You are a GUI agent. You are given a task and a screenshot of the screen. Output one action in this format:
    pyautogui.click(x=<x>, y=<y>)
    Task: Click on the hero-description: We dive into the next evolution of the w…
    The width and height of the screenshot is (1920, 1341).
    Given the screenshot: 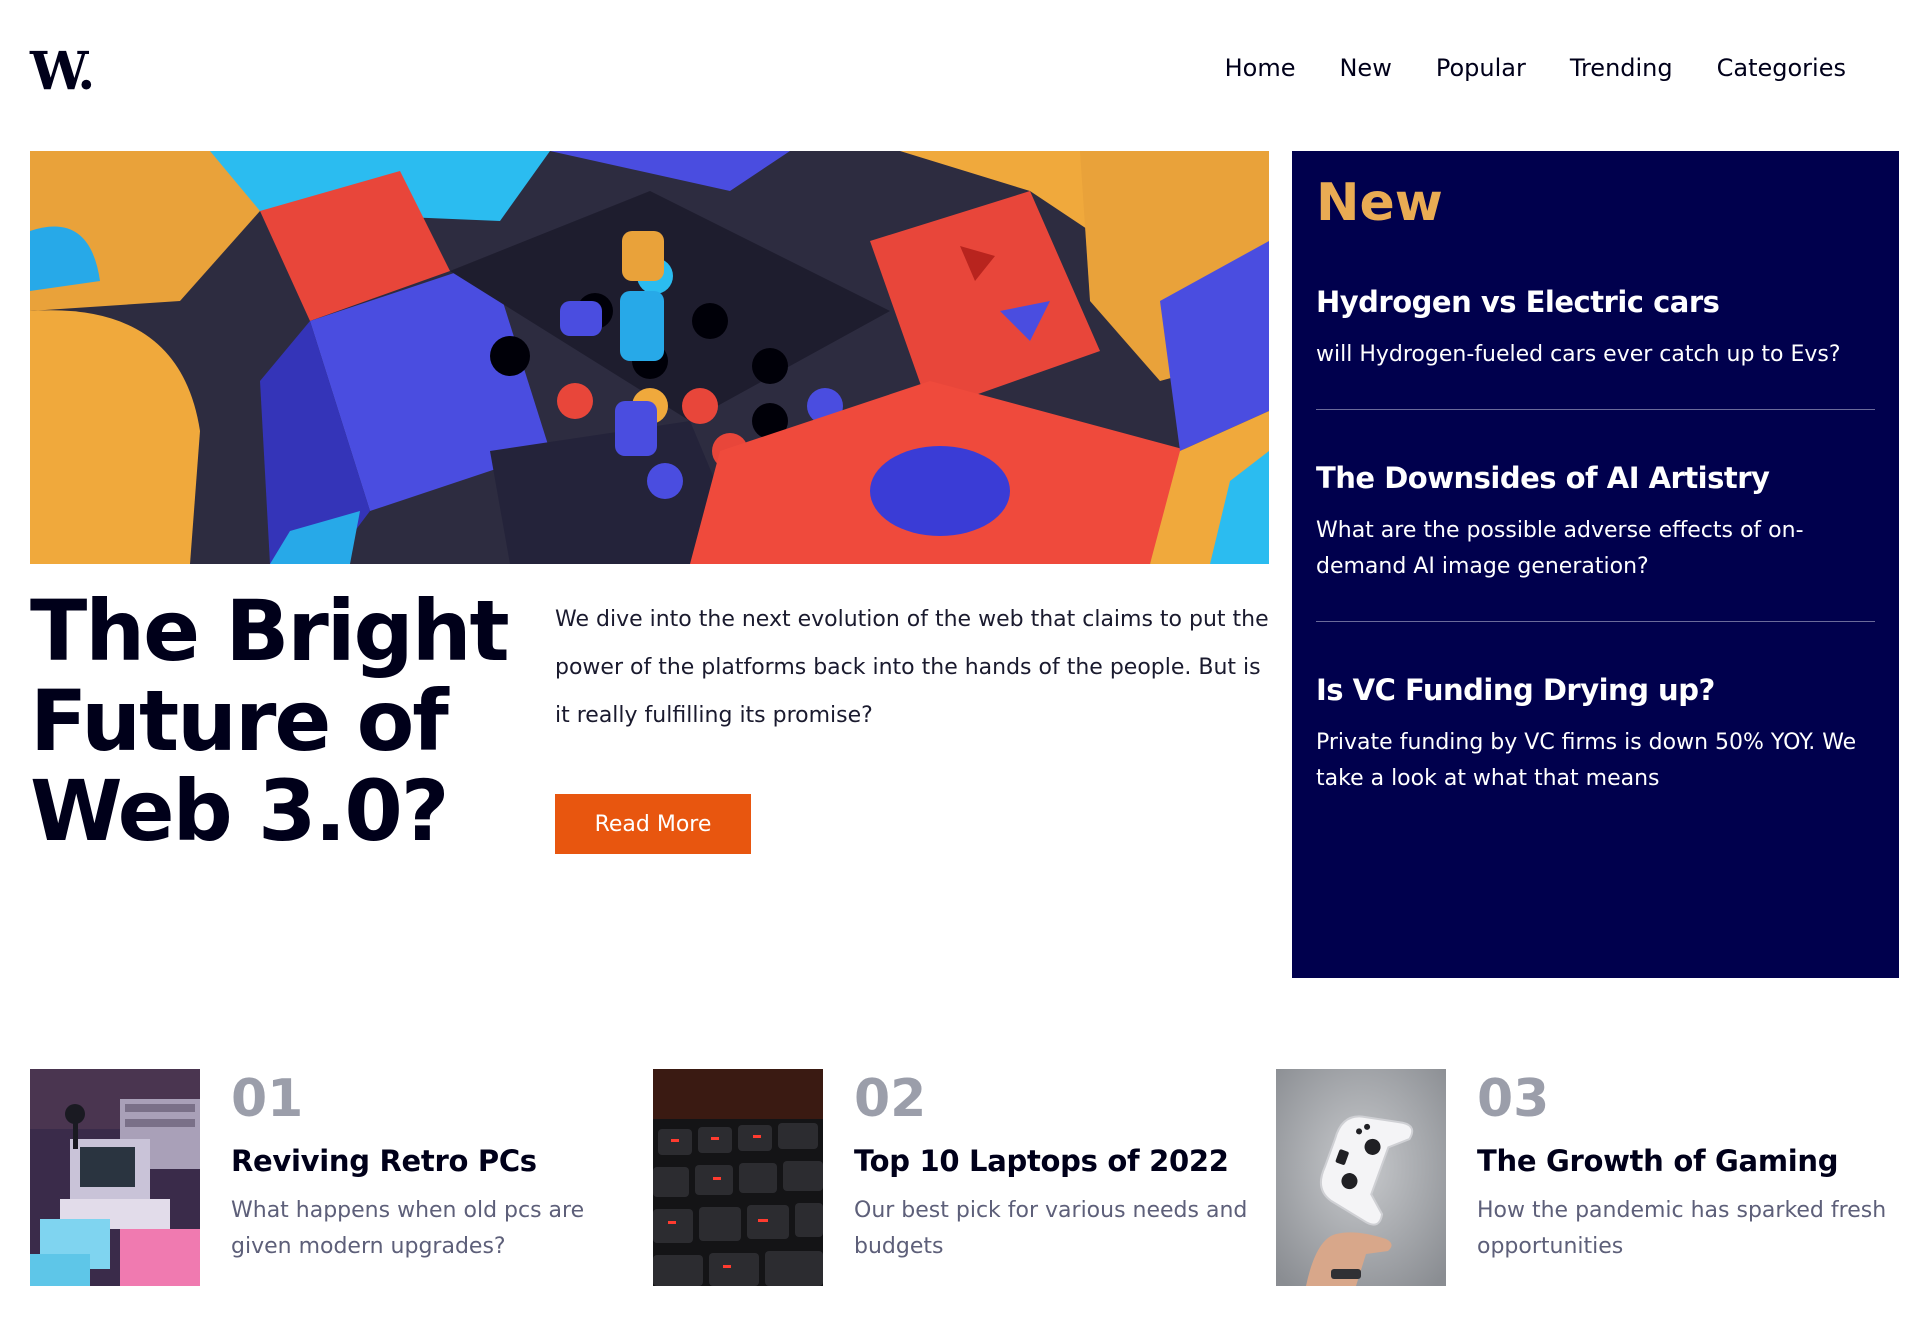 What is the action you would take?
    pyautogui.click(x=912, y=667)
    